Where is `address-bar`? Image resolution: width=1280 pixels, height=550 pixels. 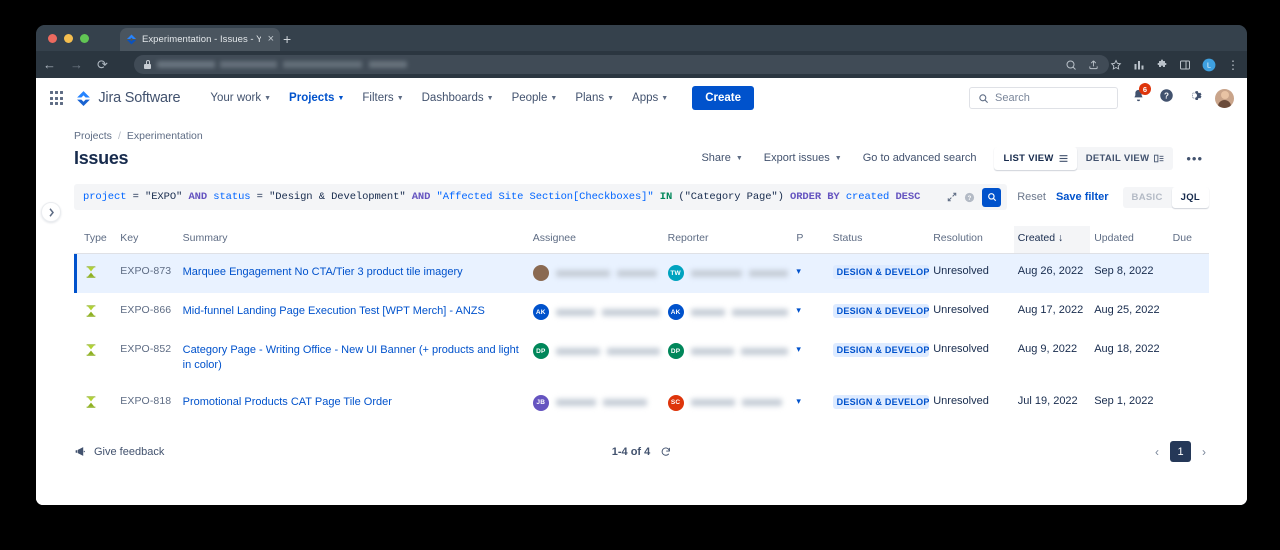 address-bar is located at coordinates (621, 64).